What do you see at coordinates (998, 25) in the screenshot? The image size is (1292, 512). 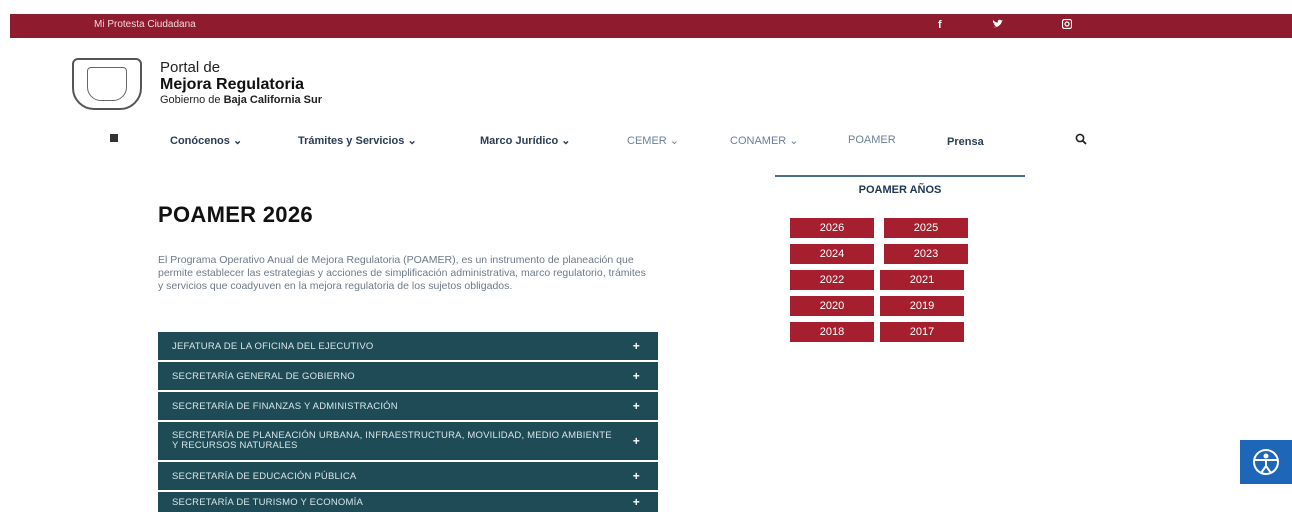 I see `twitter-icon` at bounding box center [998, 25].